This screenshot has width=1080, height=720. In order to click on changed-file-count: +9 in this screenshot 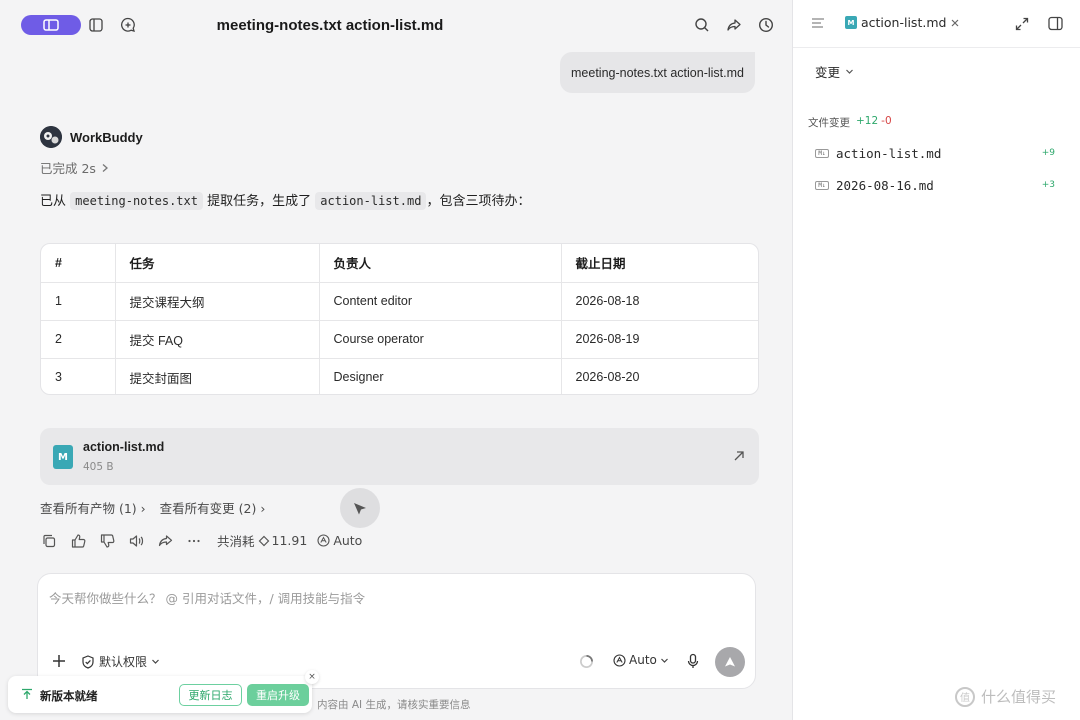, I will do `click(1048, 153)`.